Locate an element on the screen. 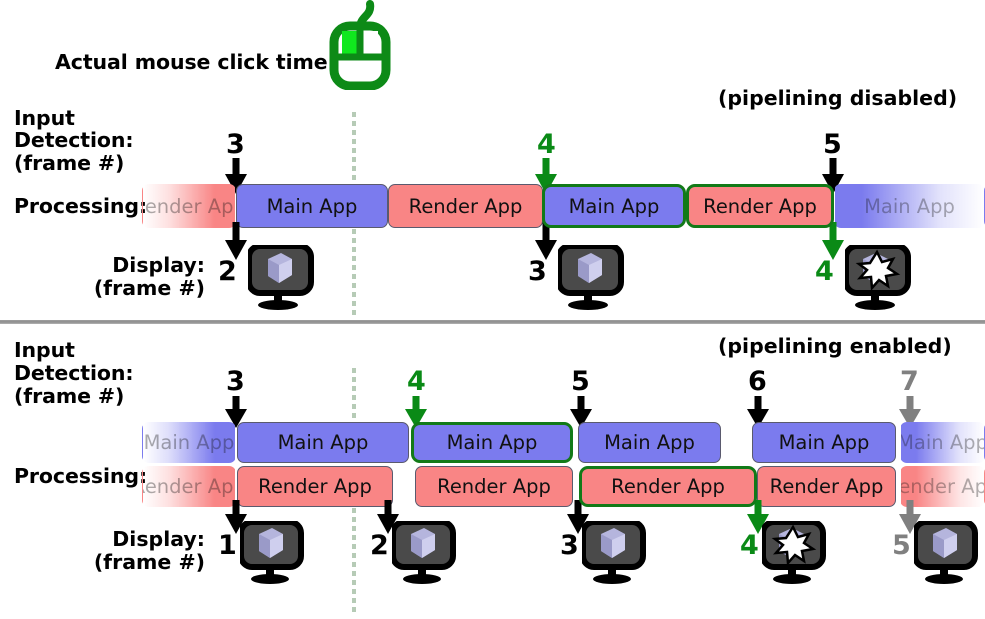 The image size is (985, 619). top-display-frame-number-1: 3 is located at coordinates (537, 271).